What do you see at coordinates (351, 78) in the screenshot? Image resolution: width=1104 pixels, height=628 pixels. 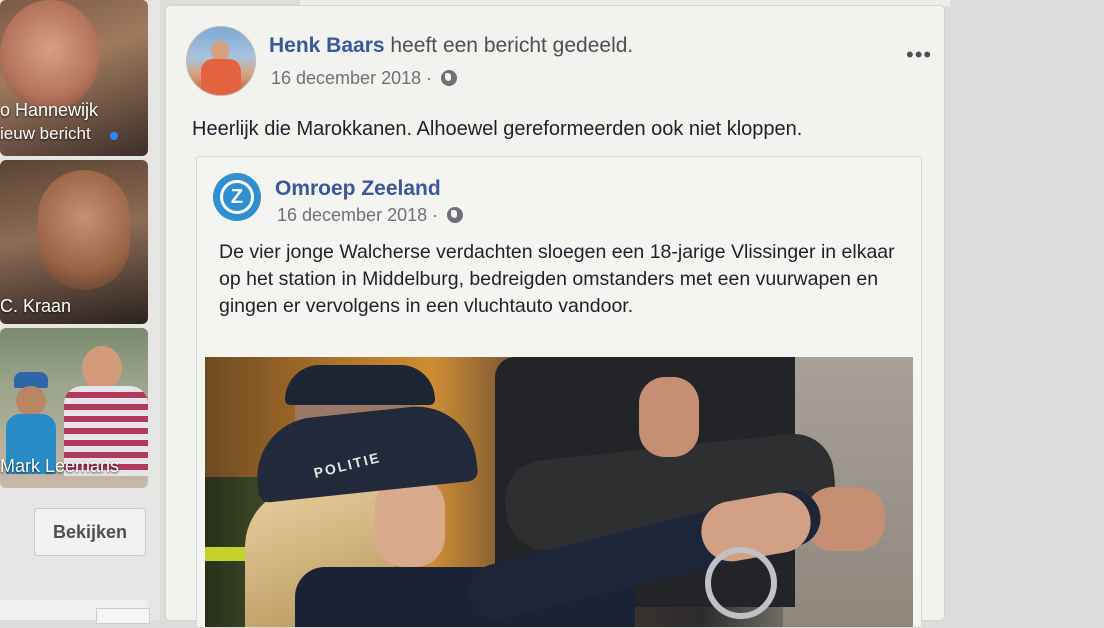 I see `post-date-text: 16 december 2018 ·` at bounding box center [351, 78].